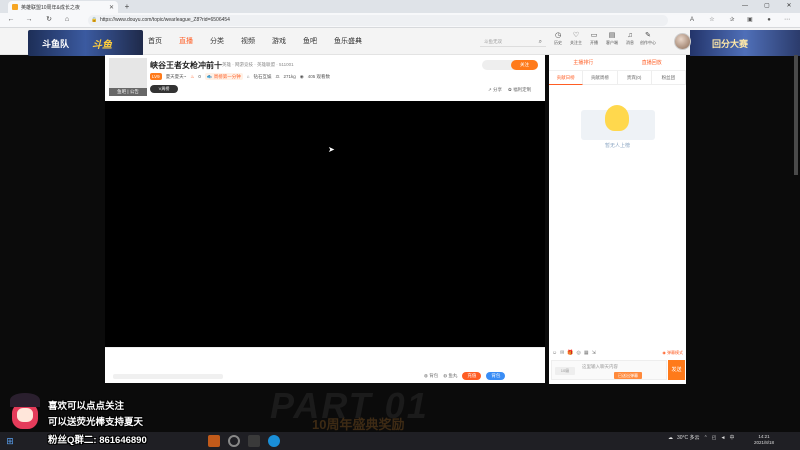  Describe the element at coordinates (490, 89) in the screenshot. I see `share-icon: ↗` at that location.